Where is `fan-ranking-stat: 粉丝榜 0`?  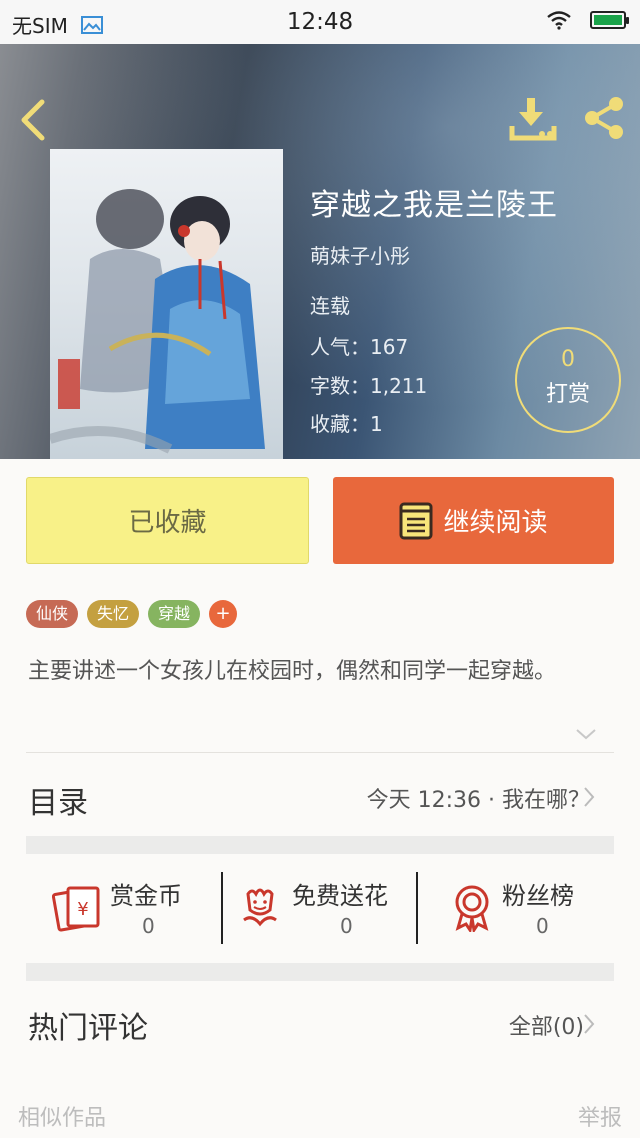 fan-ranking-stat: 粉丝榜 0 is located at coordinates (530, 908).